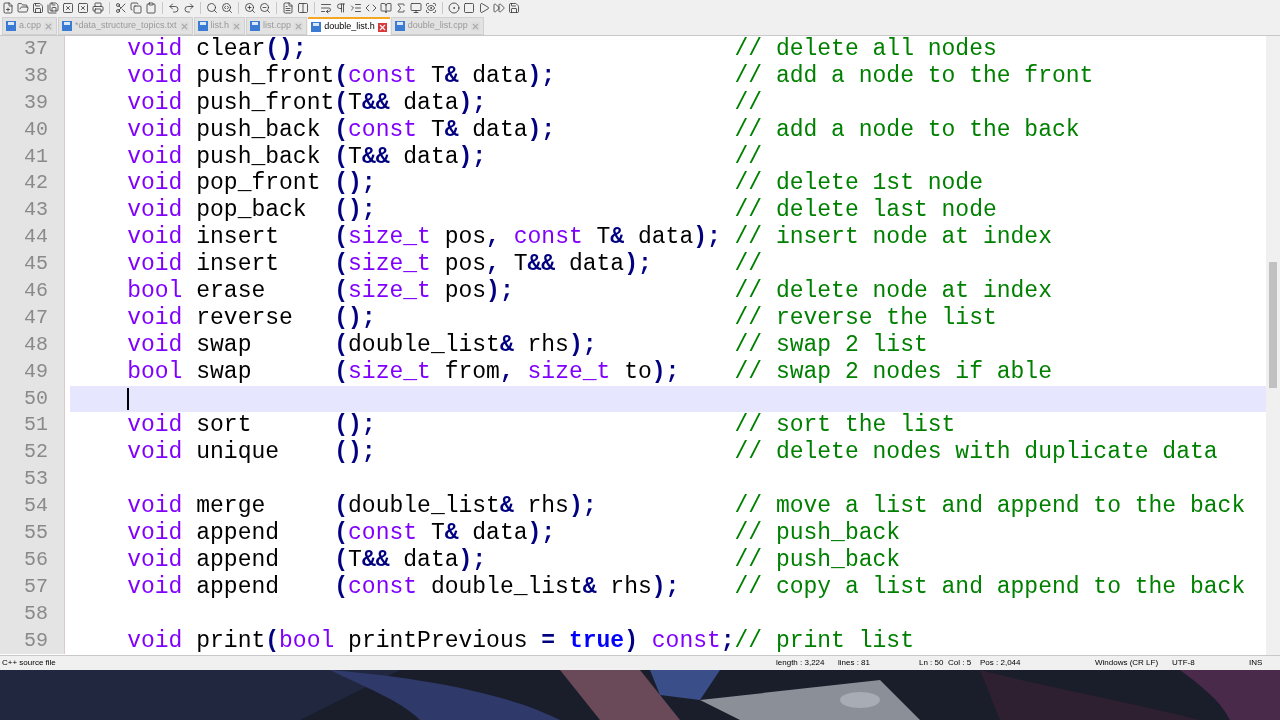  Describe the element at coordinates (499, 8) in the screenshot. I see `fast-forward-icon` at that location.